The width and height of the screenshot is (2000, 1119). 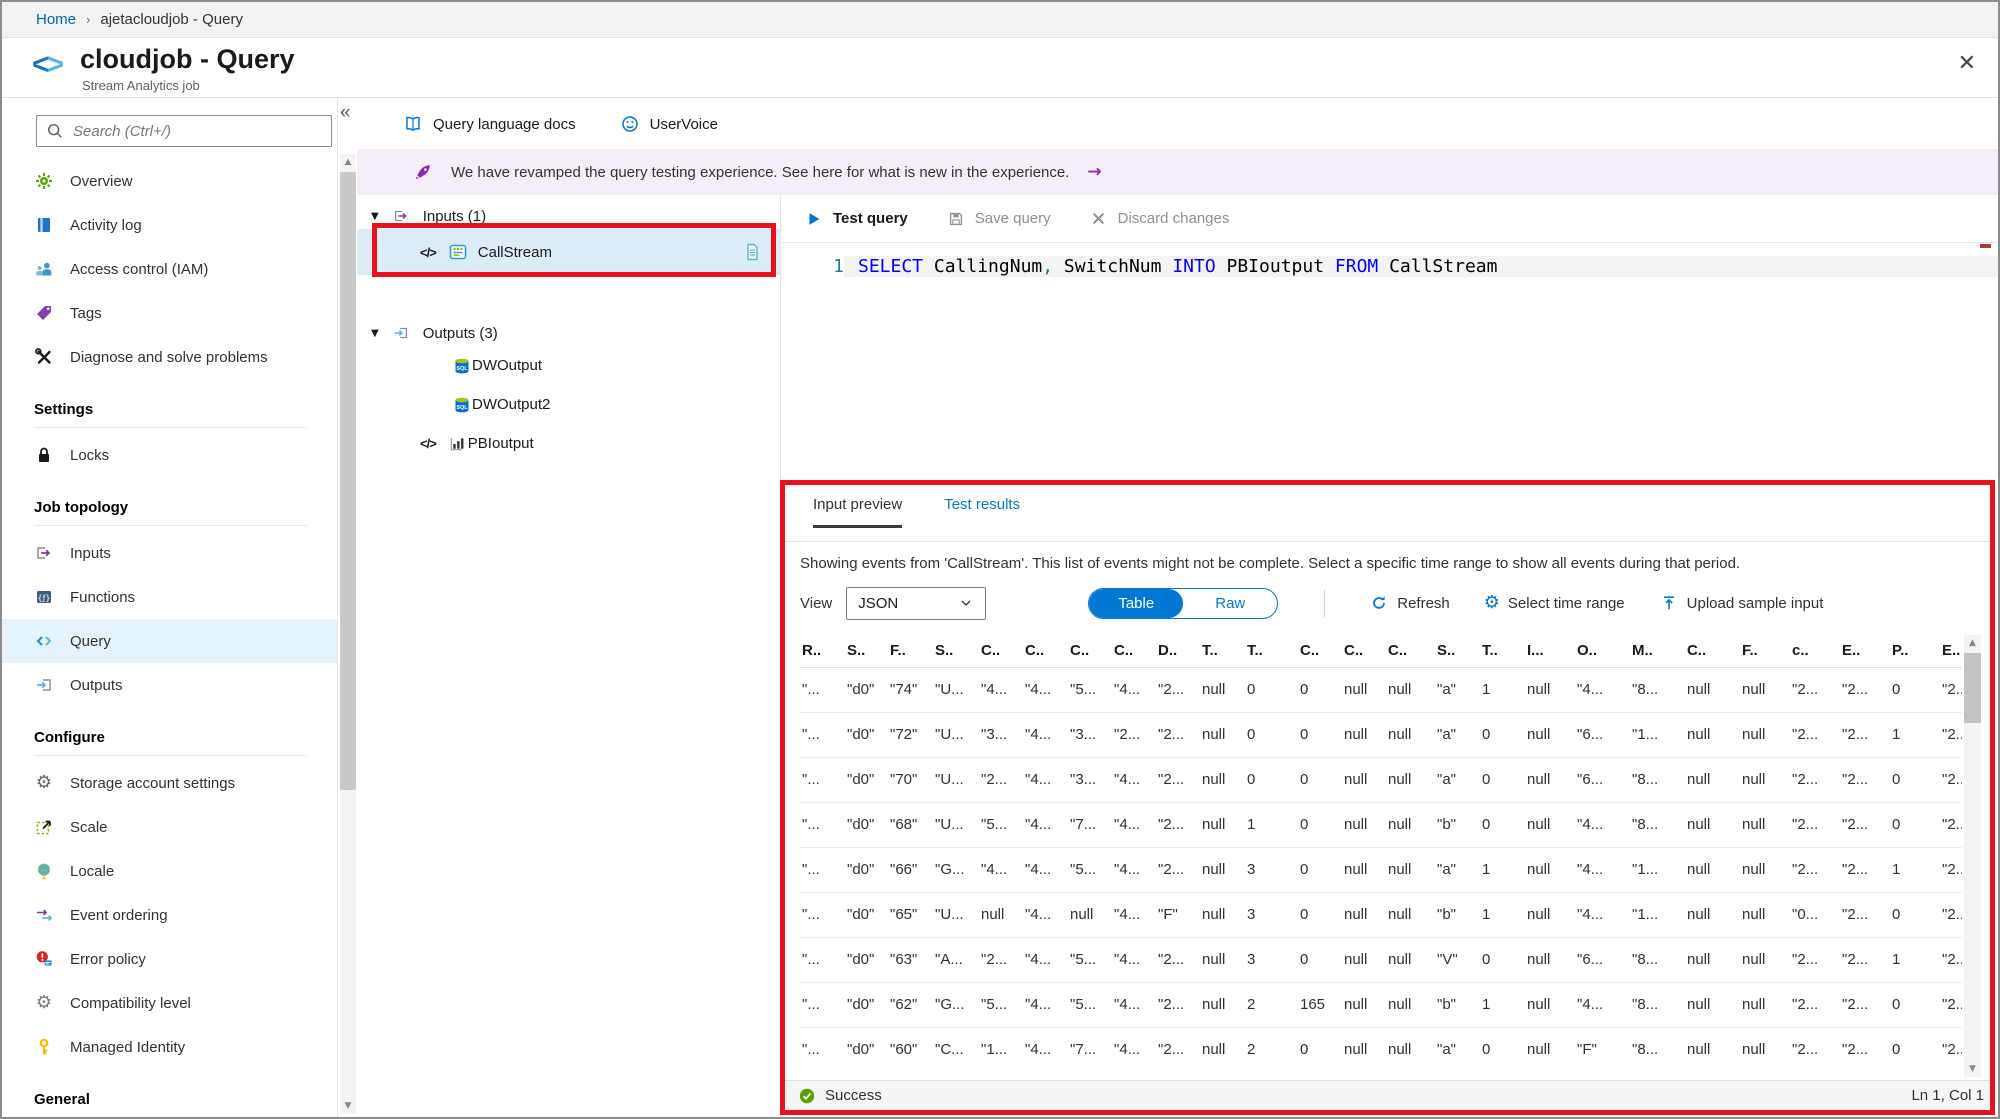 What do you see at coordinates (428, 443) in the screenshot?
I see `code-icon: </>` at bounding box center [428, 443].